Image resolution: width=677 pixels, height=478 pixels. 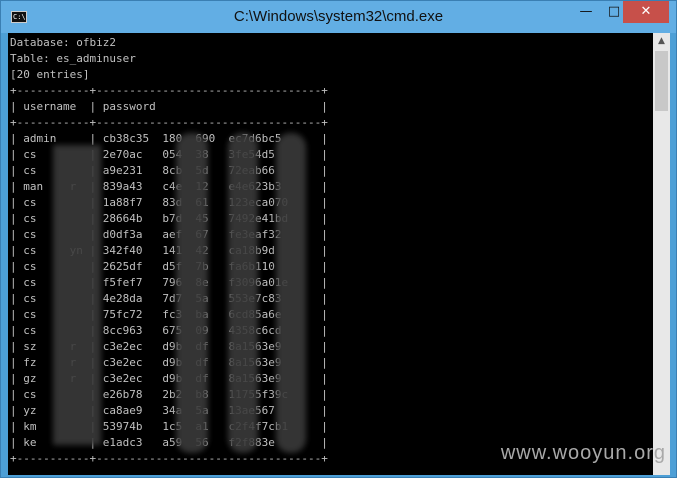 What do you see at coordinates (661, 81) in the screenshot?
I see `scroll-thumb` at bounding box center [661, 81].